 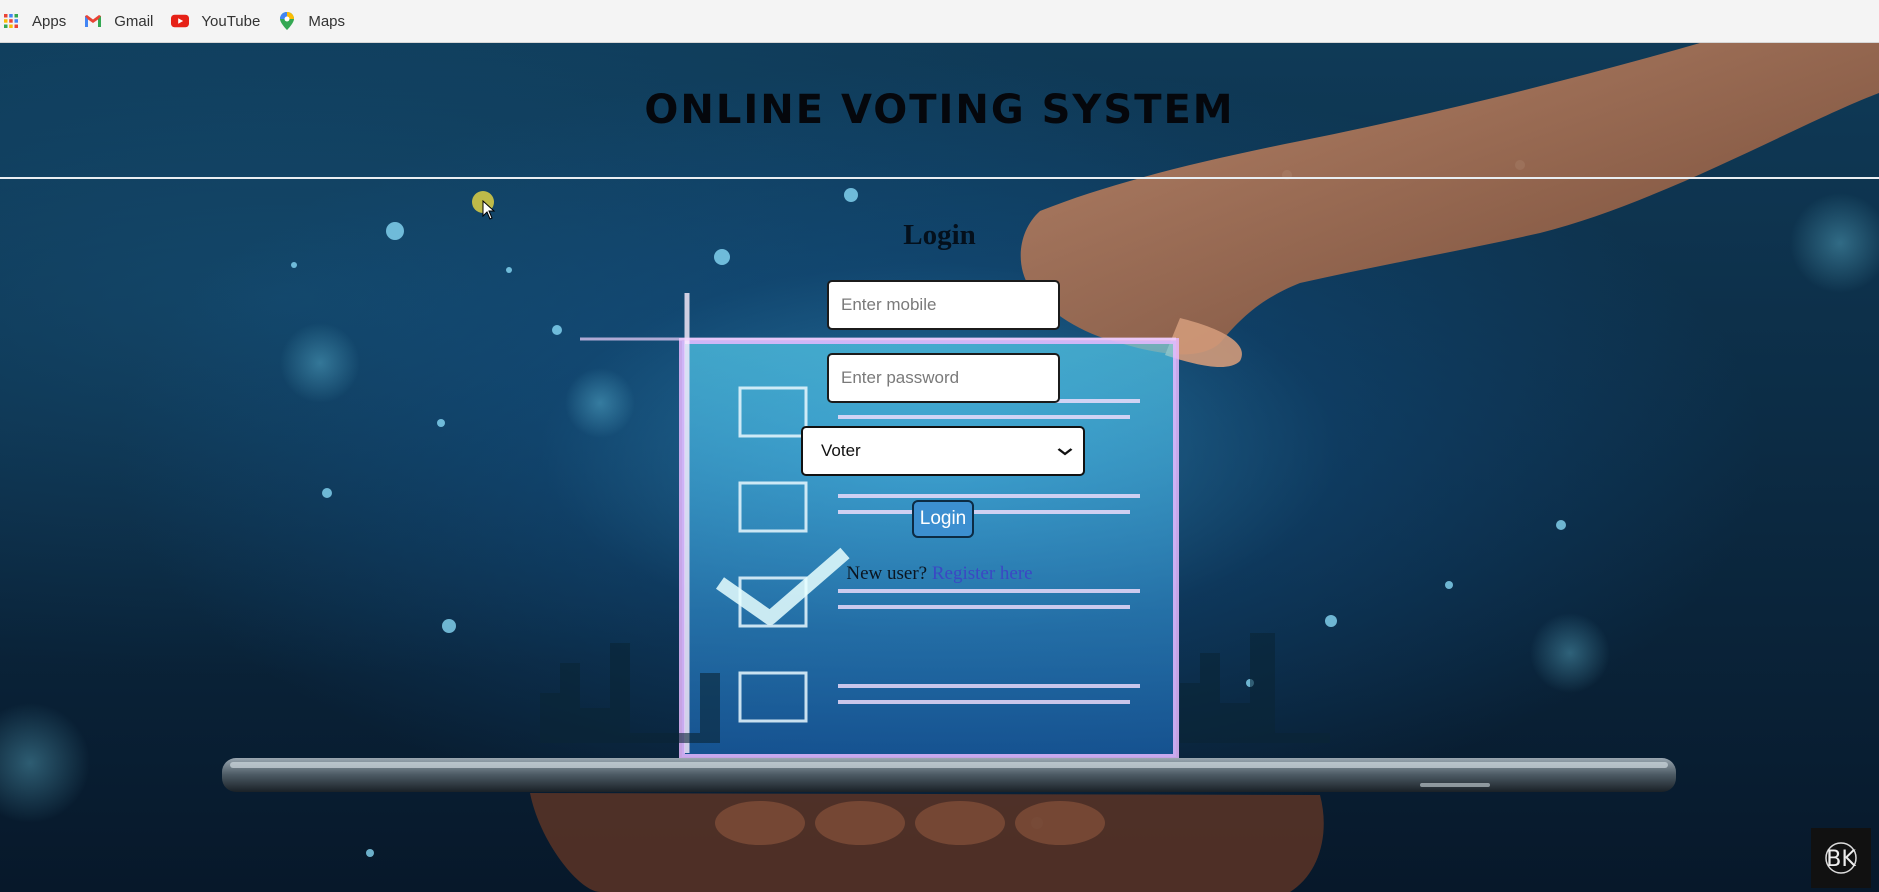 I want to click on bookmark-label: Maps, so click(x=327, y=21).